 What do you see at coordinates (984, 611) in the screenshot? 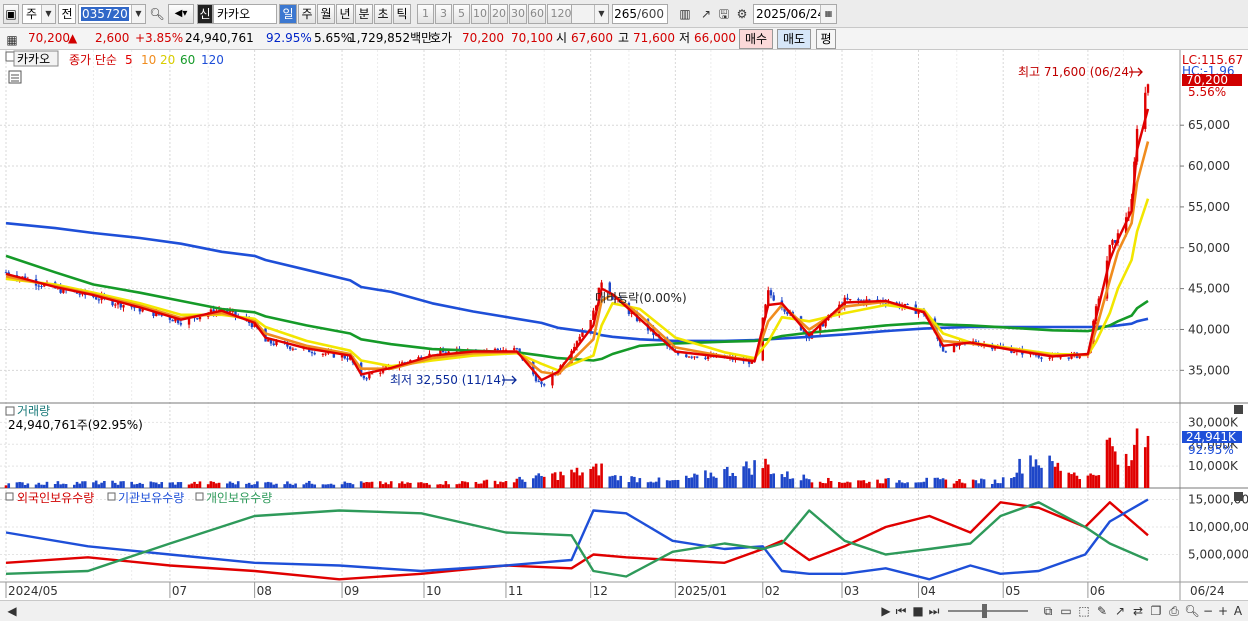
I see `zoom-slider-handle` at bounding box center [984, 611].